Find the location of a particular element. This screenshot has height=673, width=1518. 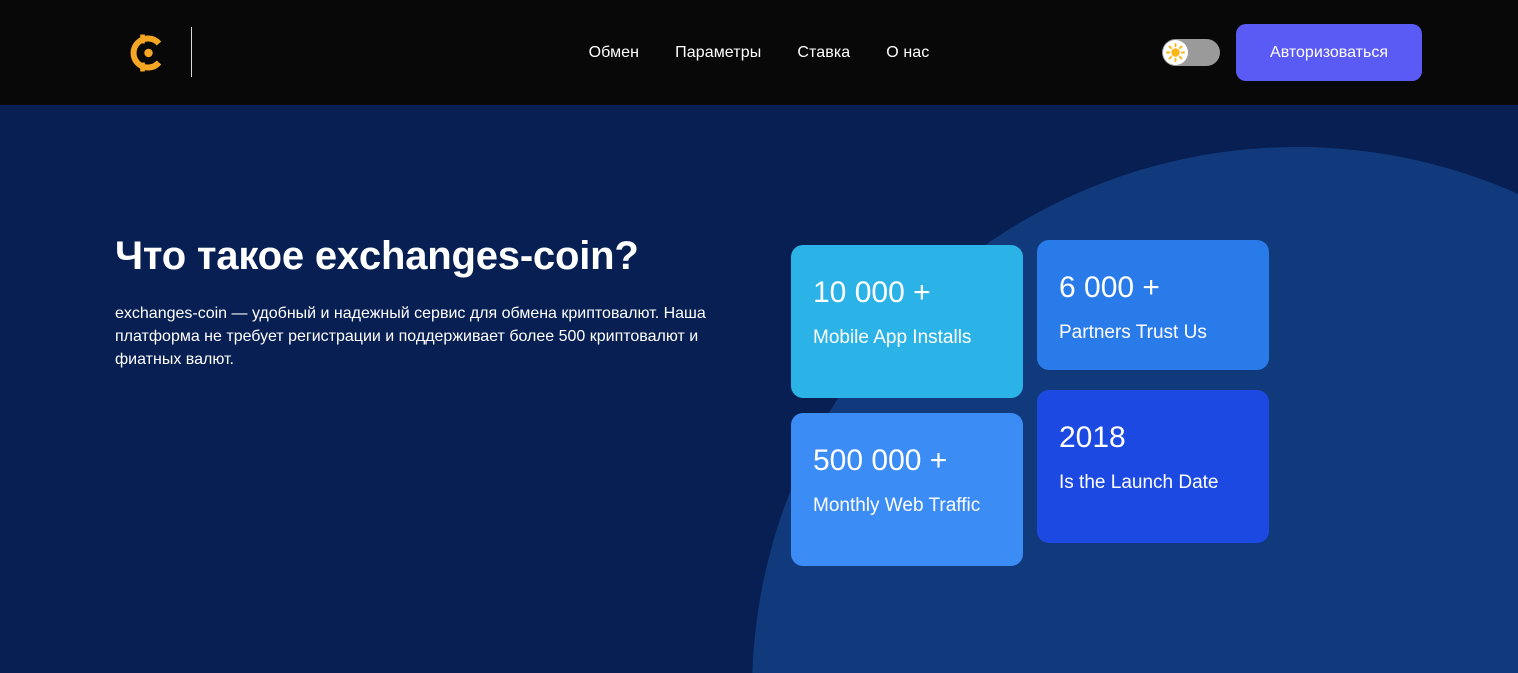

sun-icon is located at coordinates (1176, 52).